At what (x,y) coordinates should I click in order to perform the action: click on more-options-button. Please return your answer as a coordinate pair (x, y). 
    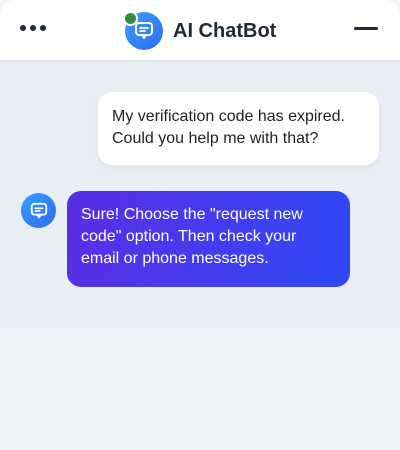
    Looking at the image, I should click on (33, 28).